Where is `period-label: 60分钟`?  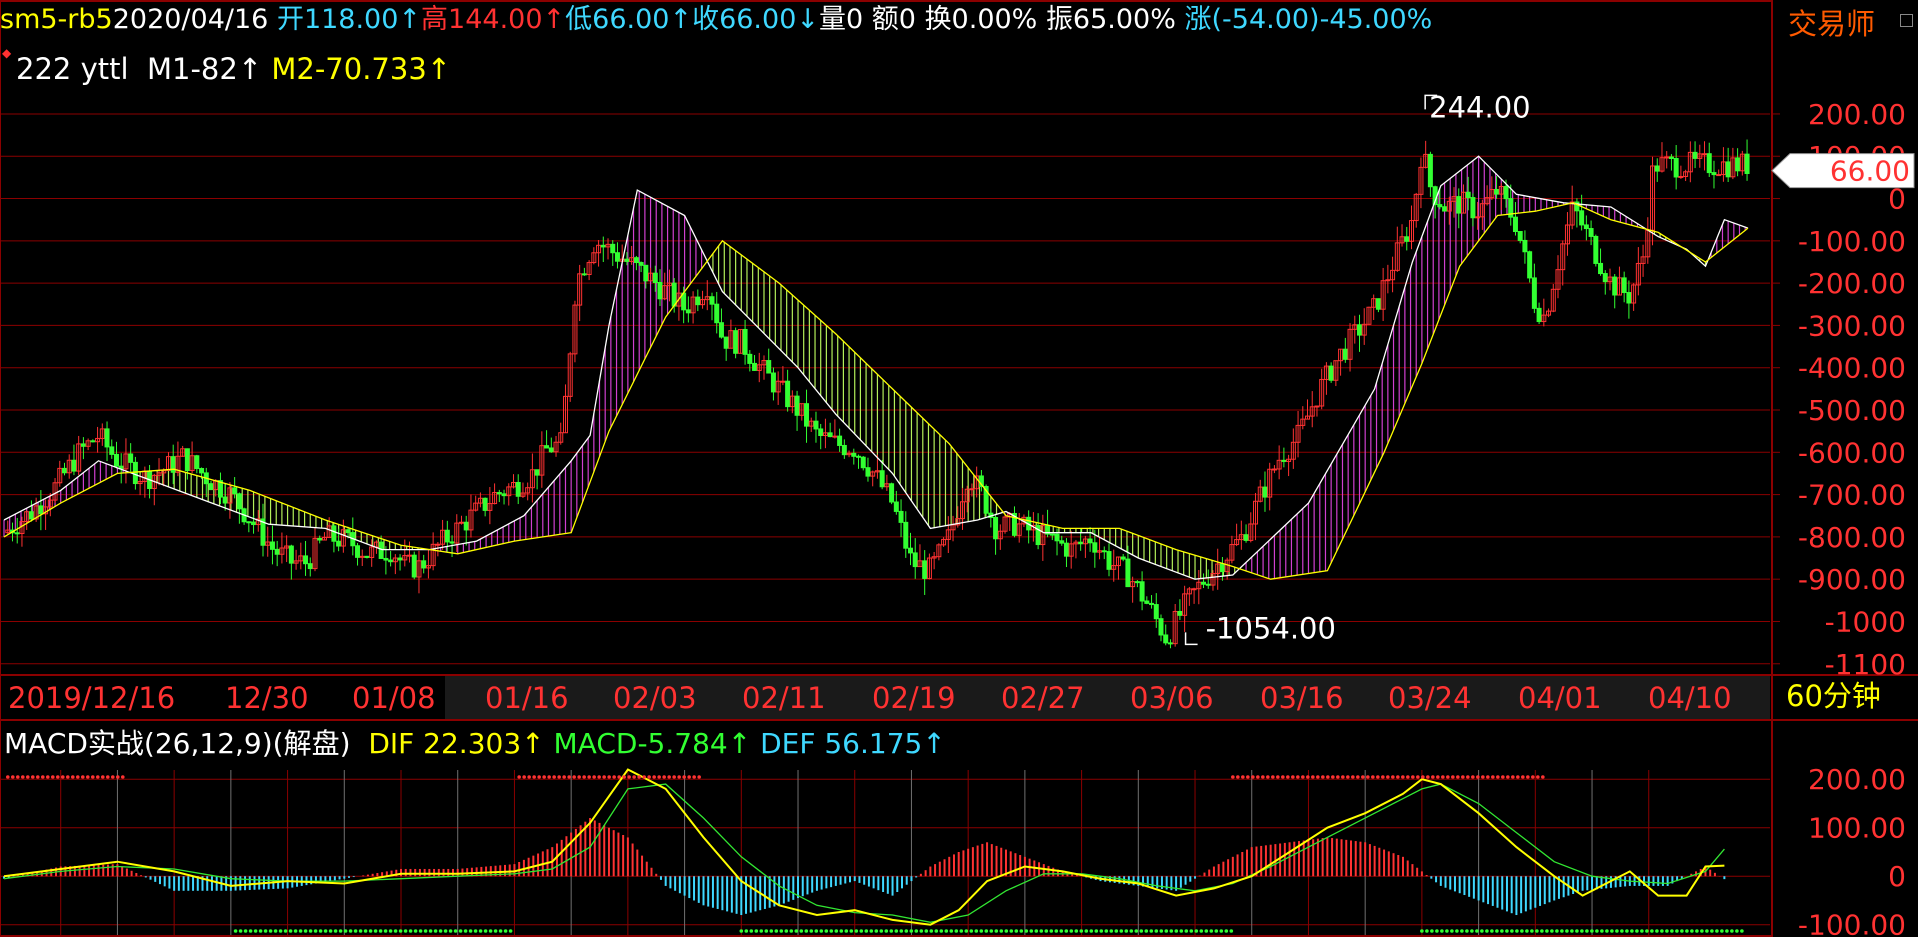 period-label: 60分钟 is located at coordinates (1833, 696).